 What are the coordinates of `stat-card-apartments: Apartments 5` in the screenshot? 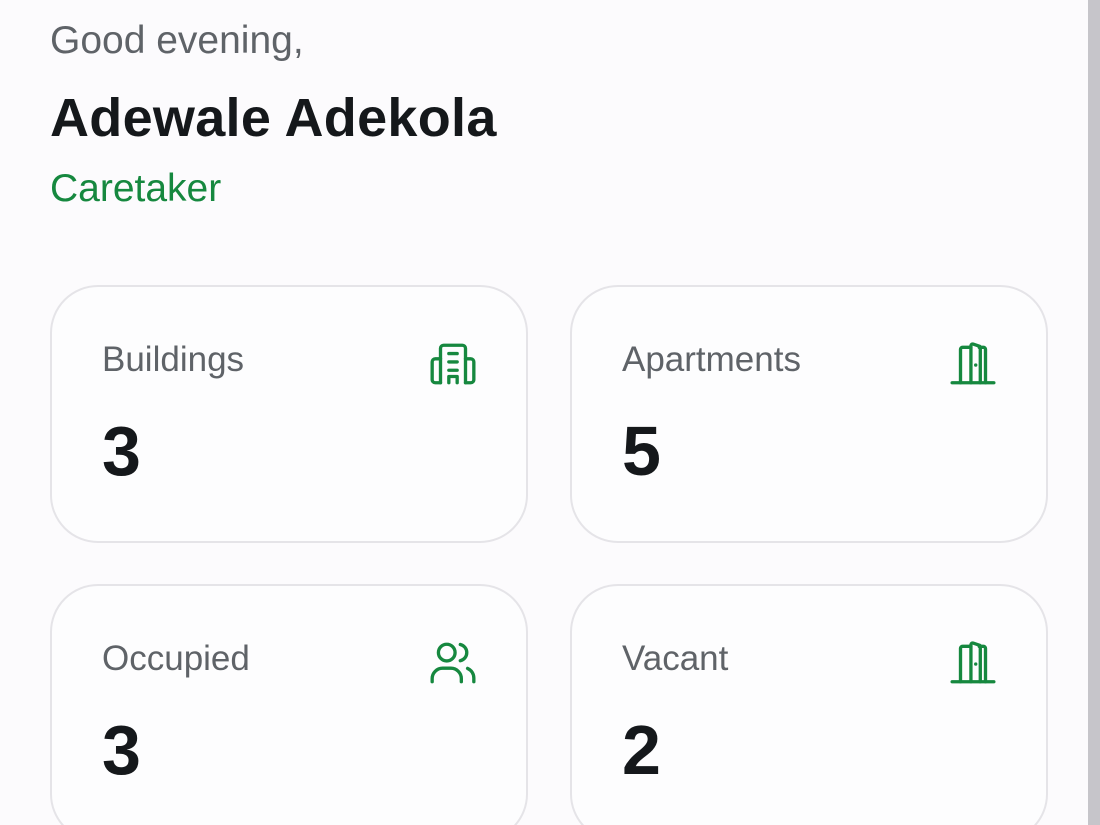 It's located at (809, 414).